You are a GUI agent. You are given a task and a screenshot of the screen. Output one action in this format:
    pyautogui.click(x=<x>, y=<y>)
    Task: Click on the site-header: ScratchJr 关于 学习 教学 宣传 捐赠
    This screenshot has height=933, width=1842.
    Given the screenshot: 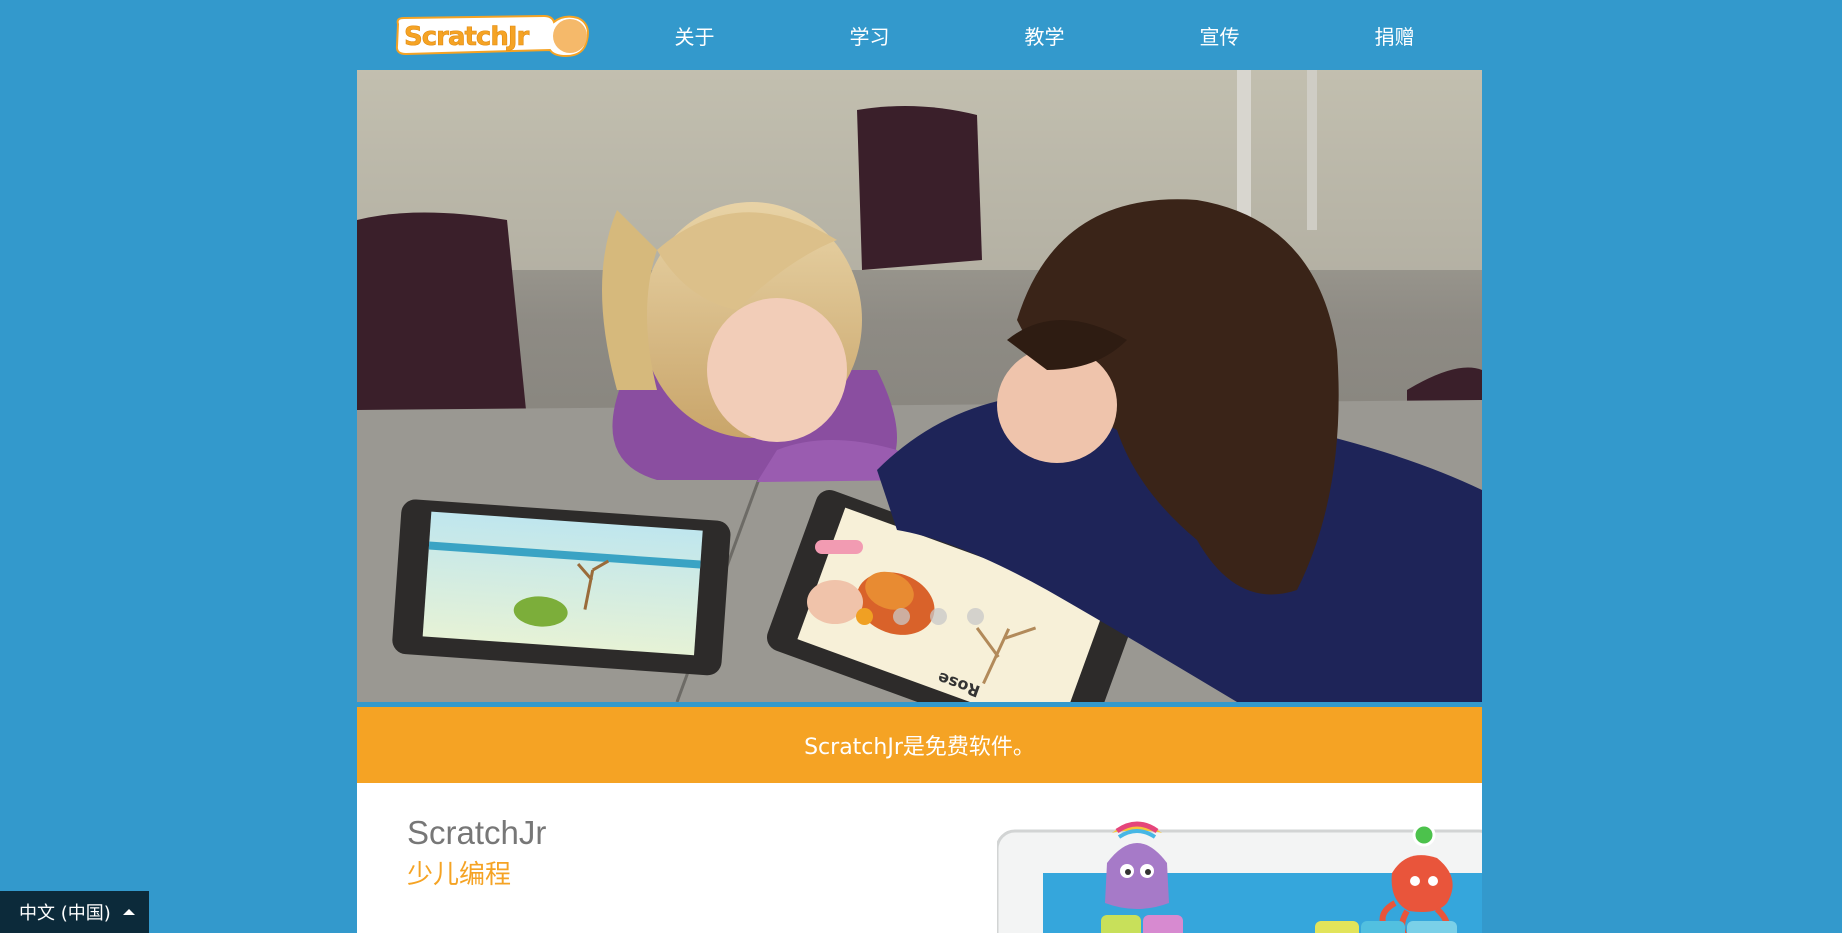 What is the action you would take?
    pyautogui.click(x=919, y=35)
    